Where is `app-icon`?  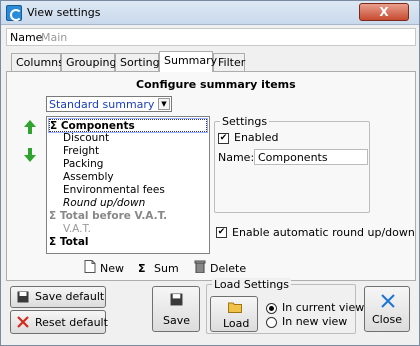 app-icon is located at coordinates (14, 13).